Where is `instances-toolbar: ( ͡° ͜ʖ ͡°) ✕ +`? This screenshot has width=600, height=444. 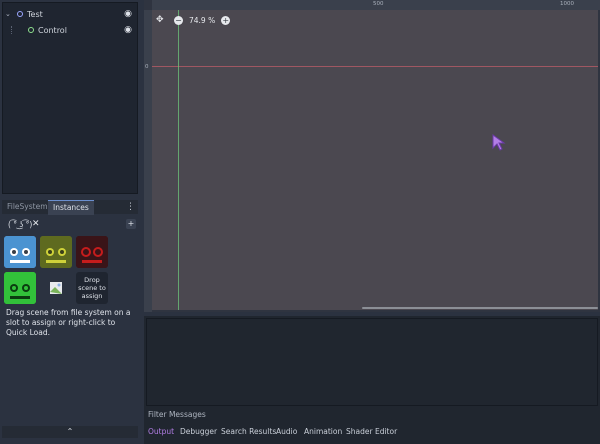 instances-toolbar: ( ͡° ͜ʖ ͡°) ✕ + is located at coordinates (70, 225).